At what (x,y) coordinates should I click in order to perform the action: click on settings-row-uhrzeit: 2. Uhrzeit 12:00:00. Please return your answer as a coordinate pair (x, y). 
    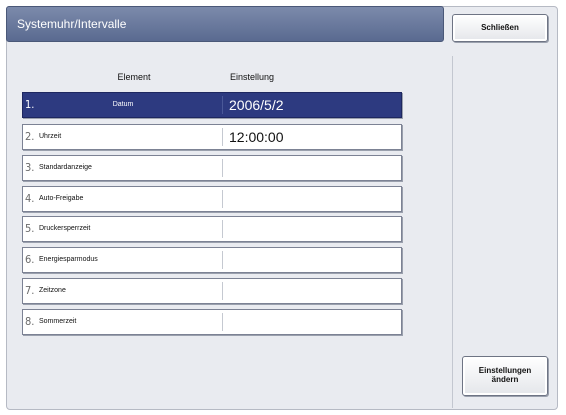
    Looking at the image, I should click on (212, 137).